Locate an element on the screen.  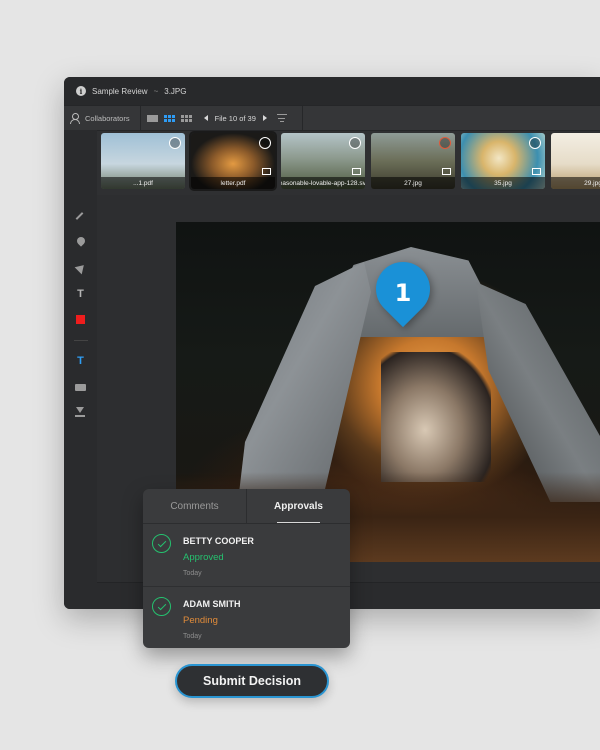
grid-view-button is located at coordinates (186, 118).